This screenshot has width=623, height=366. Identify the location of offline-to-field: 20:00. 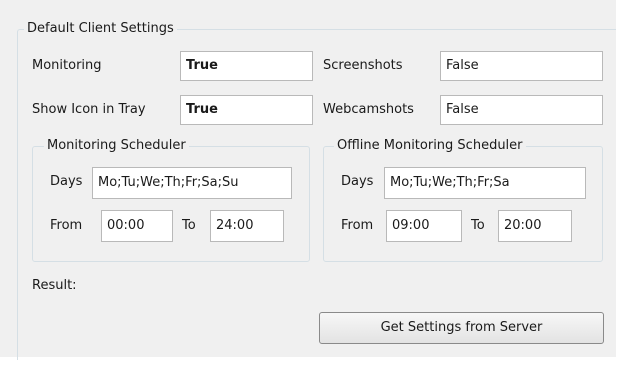
(535, 226).